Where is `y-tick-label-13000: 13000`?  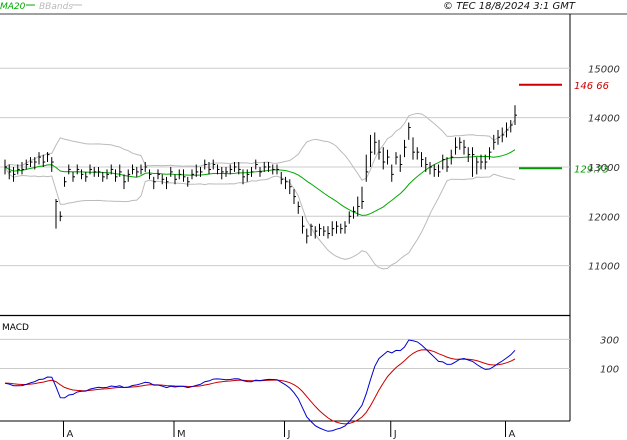
y-tick-label-13000: 13000 is located at coordinates (604, 168).